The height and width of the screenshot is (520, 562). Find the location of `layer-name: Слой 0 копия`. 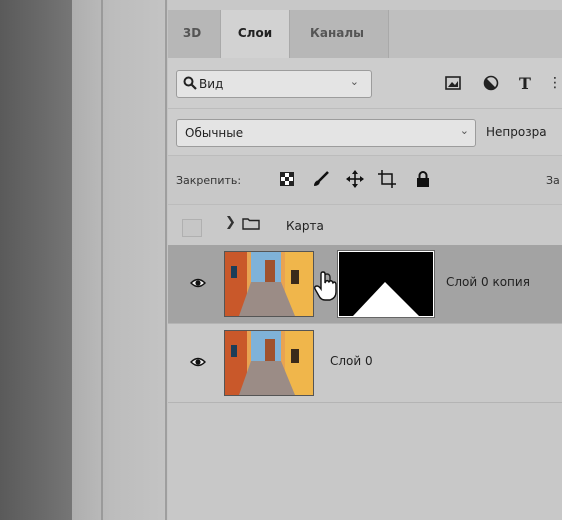

layer-name: Слой 0 копия is located at coordinates (488, 282).